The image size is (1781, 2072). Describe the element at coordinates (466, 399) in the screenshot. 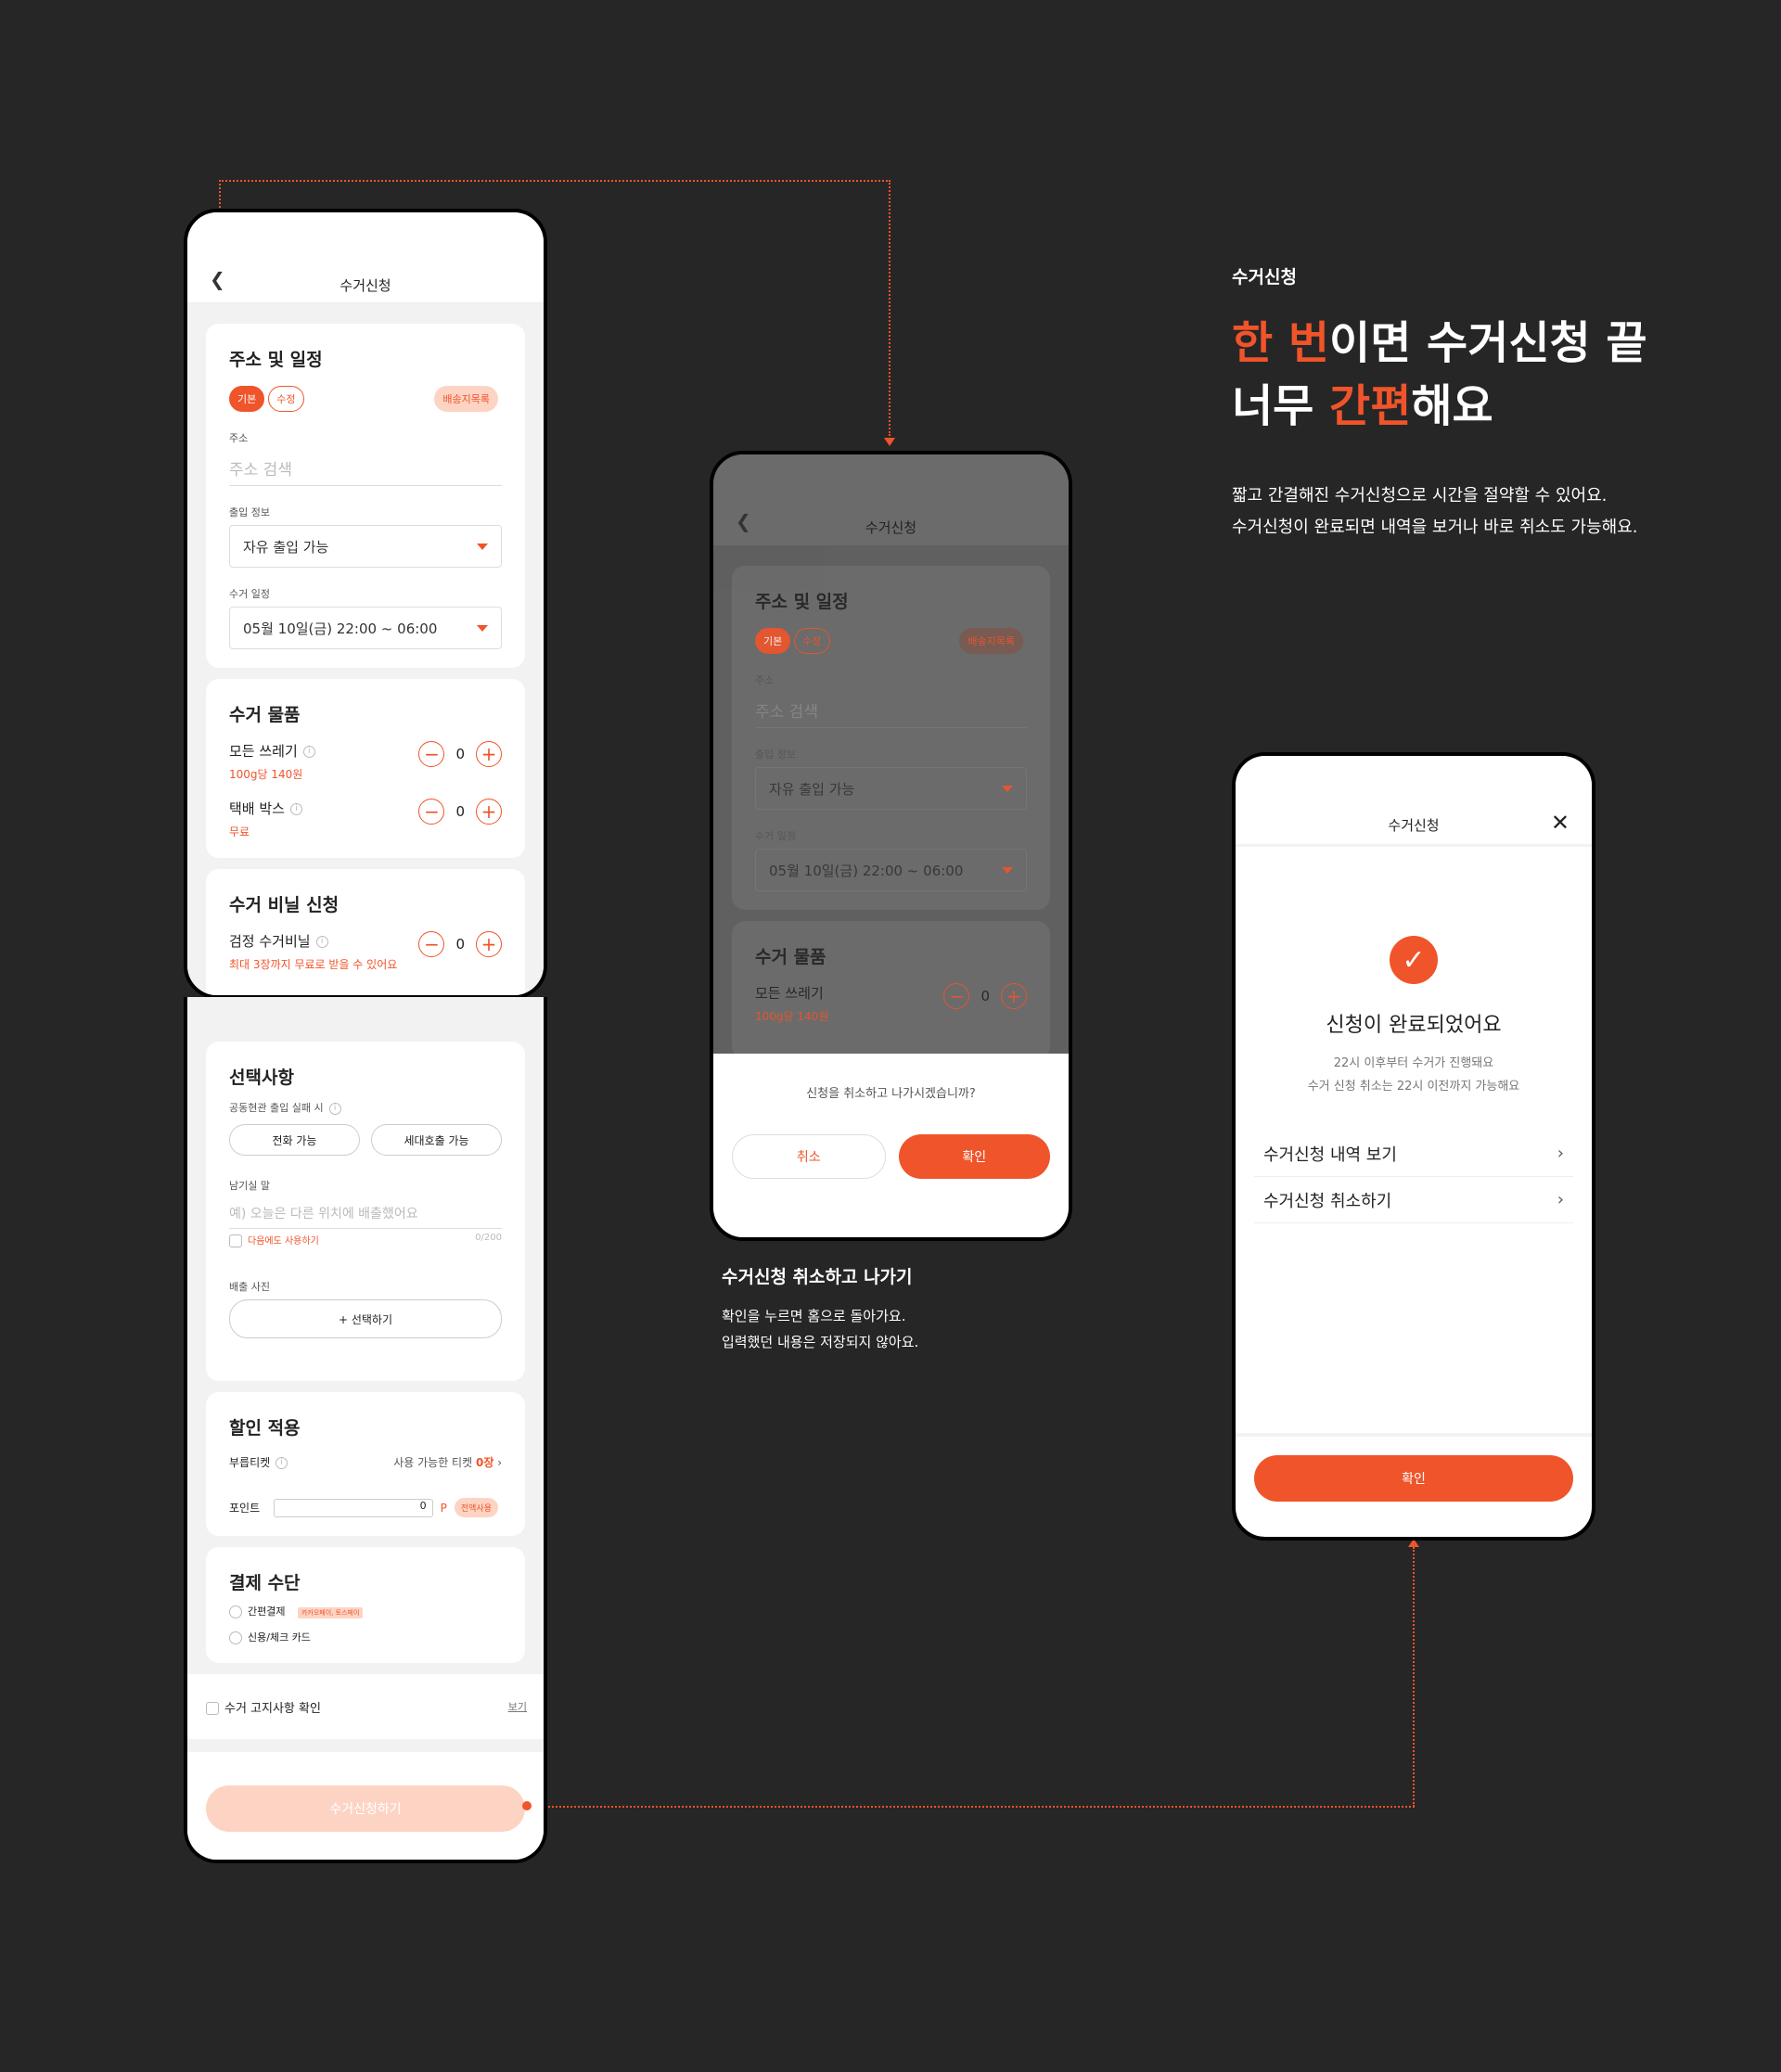

I see `address-book-button: 배송지목록` at that location.